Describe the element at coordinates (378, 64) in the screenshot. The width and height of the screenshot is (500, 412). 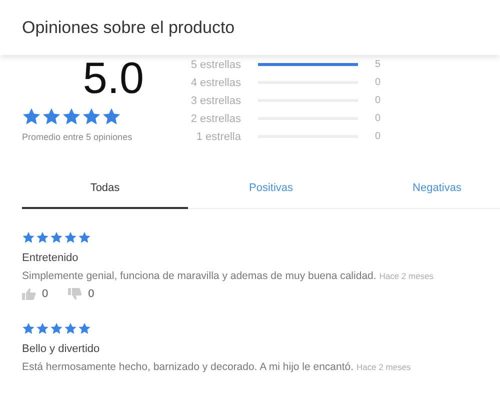
I see `rating-count: 5` at that location.